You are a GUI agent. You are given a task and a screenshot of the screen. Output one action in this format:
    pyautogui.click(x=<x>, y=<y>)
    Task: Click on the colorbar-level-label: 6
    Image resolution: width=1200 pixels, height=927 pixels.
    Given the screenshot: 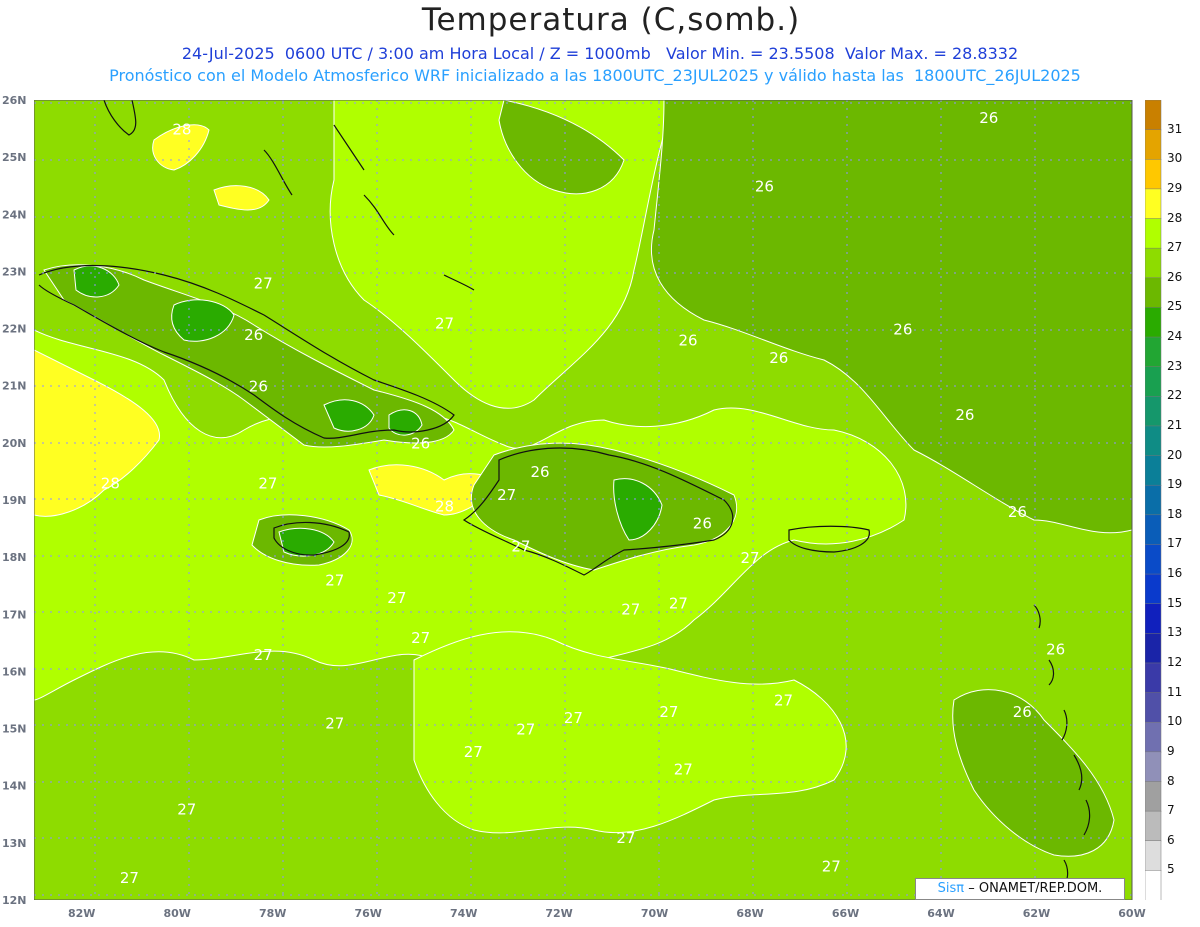 What is the action you would take?
    pyautogui.click(x=1171, y=839)
    